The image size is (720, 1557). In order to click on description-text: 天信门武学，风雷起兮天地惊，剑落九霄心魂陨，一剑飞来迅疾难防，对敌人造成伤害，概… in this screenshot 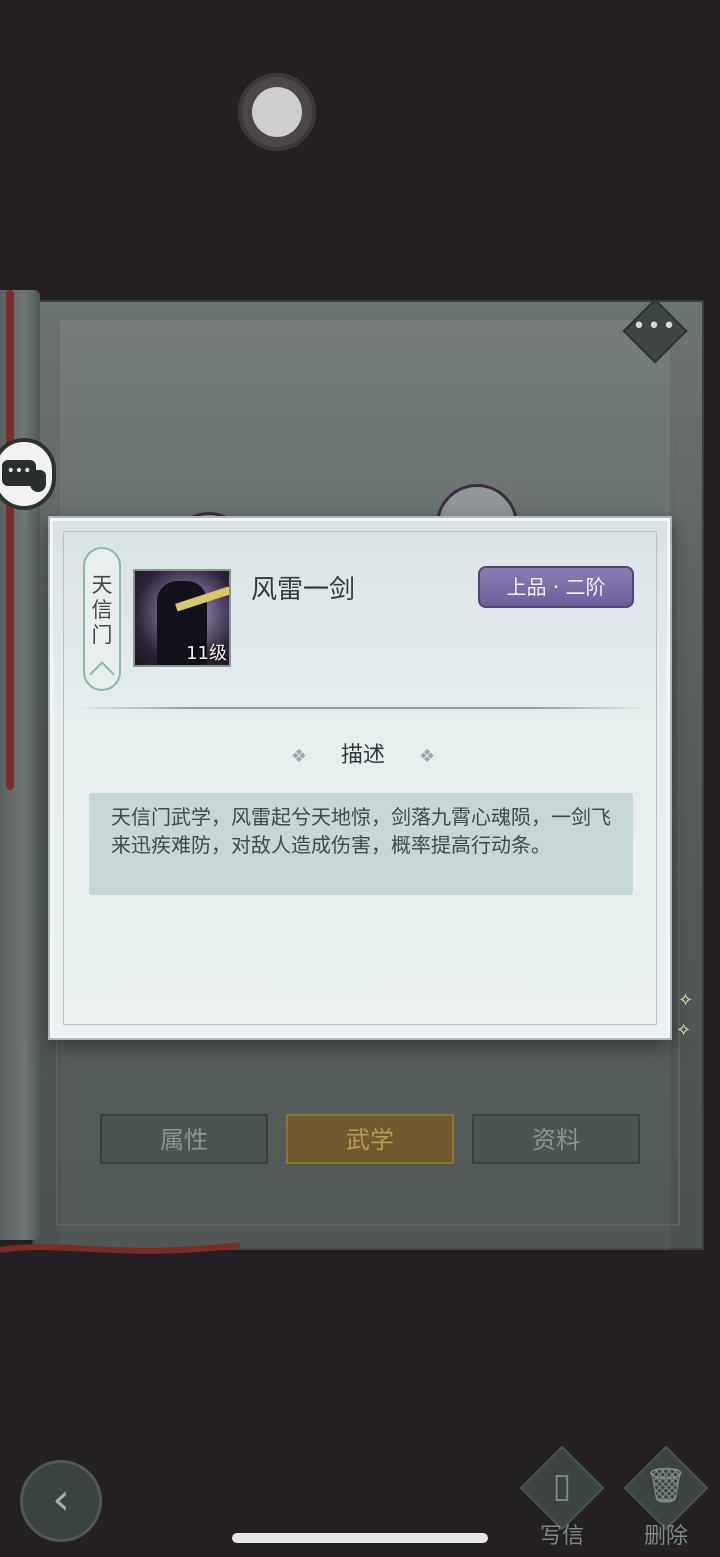, I will do `click(361, 844)`.